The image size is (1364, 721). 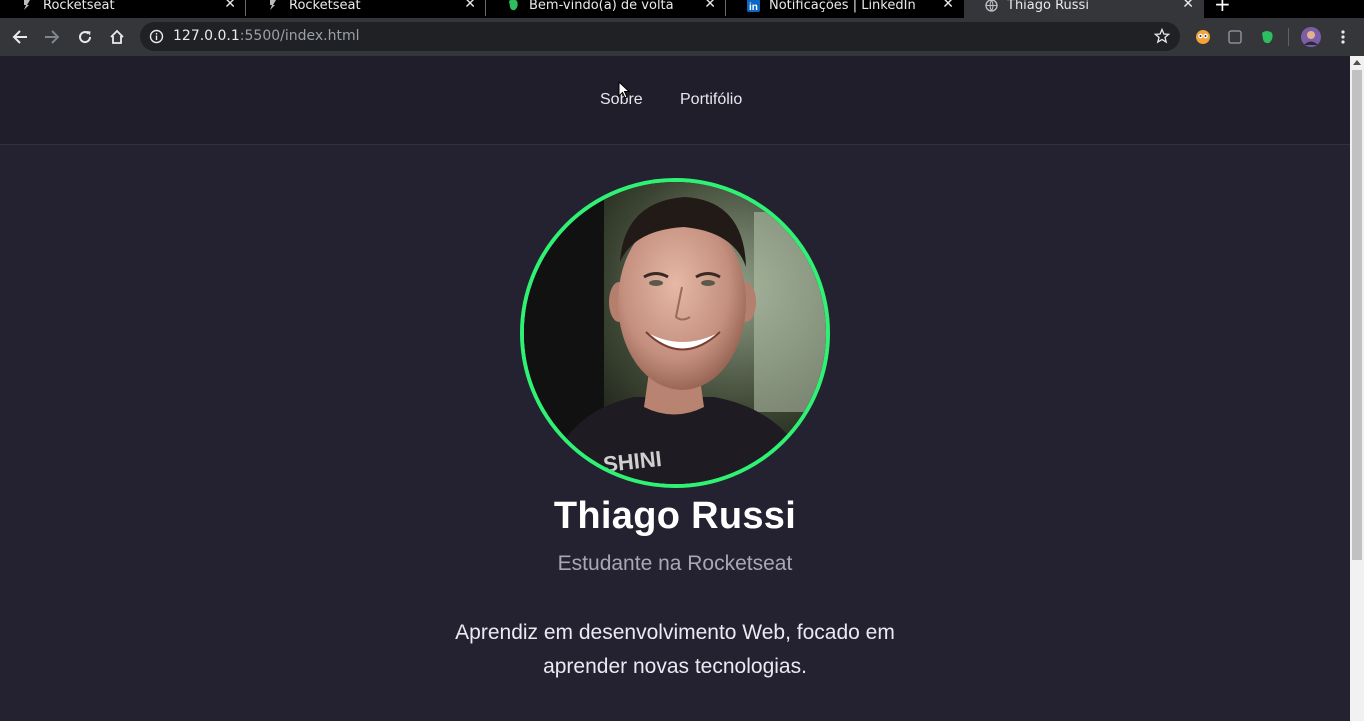 I want to click on profile-subtitle: Estudante na Rocketseat, so click(x=675, y=563).